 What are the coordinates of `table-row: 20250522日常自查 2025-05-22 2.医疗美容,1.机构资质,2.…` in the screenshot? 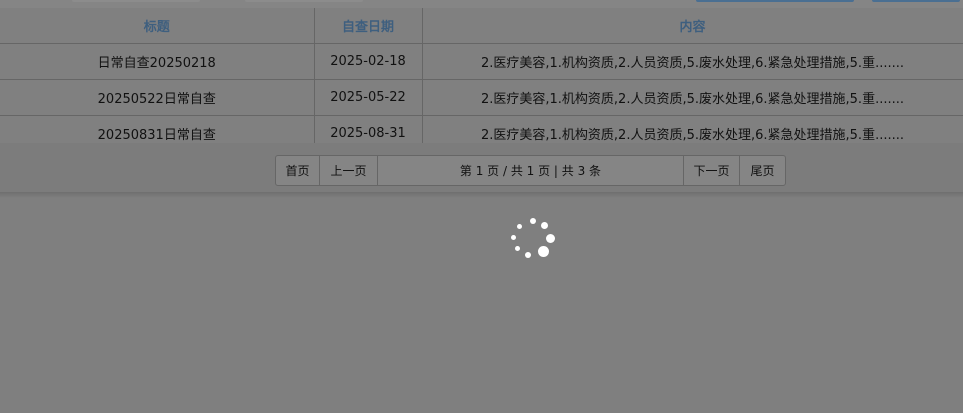 It's located at (481, 97).